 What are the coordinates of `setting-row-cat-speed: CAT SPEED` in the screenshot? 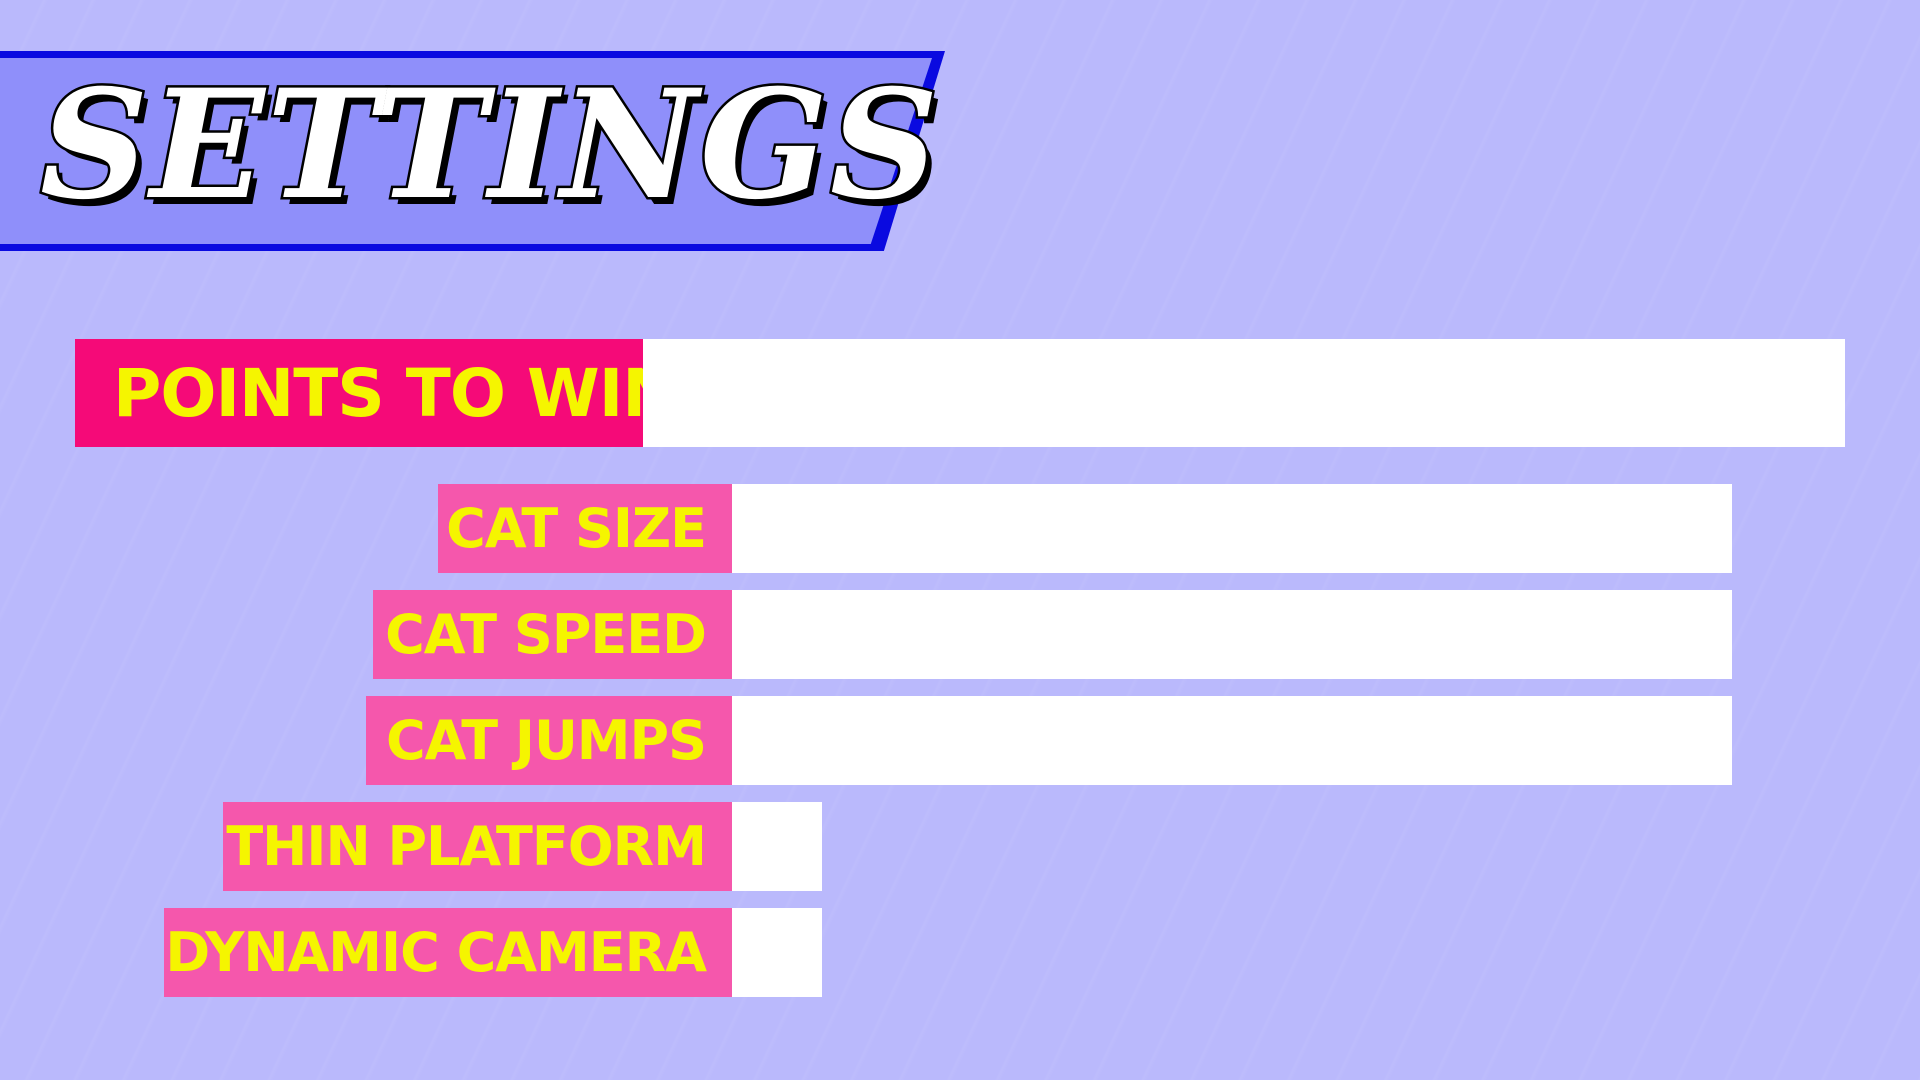 It's located at (1052, 634).